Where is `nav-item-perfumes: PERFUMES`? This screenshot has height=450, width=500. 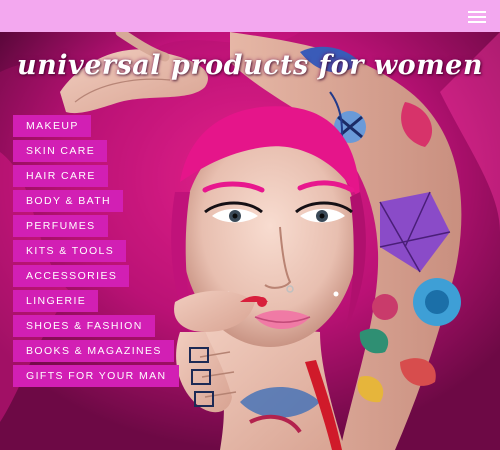
nav-item-perfumes: PERFUMES is located at coordinates (96, 225).